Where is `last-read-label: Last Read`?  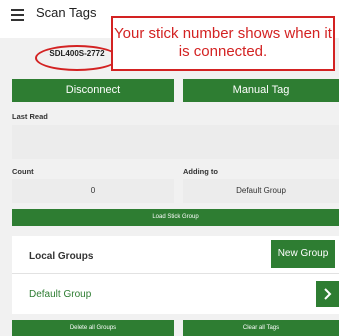
last-read-label: Last Read is located at coordinates (30, 116).